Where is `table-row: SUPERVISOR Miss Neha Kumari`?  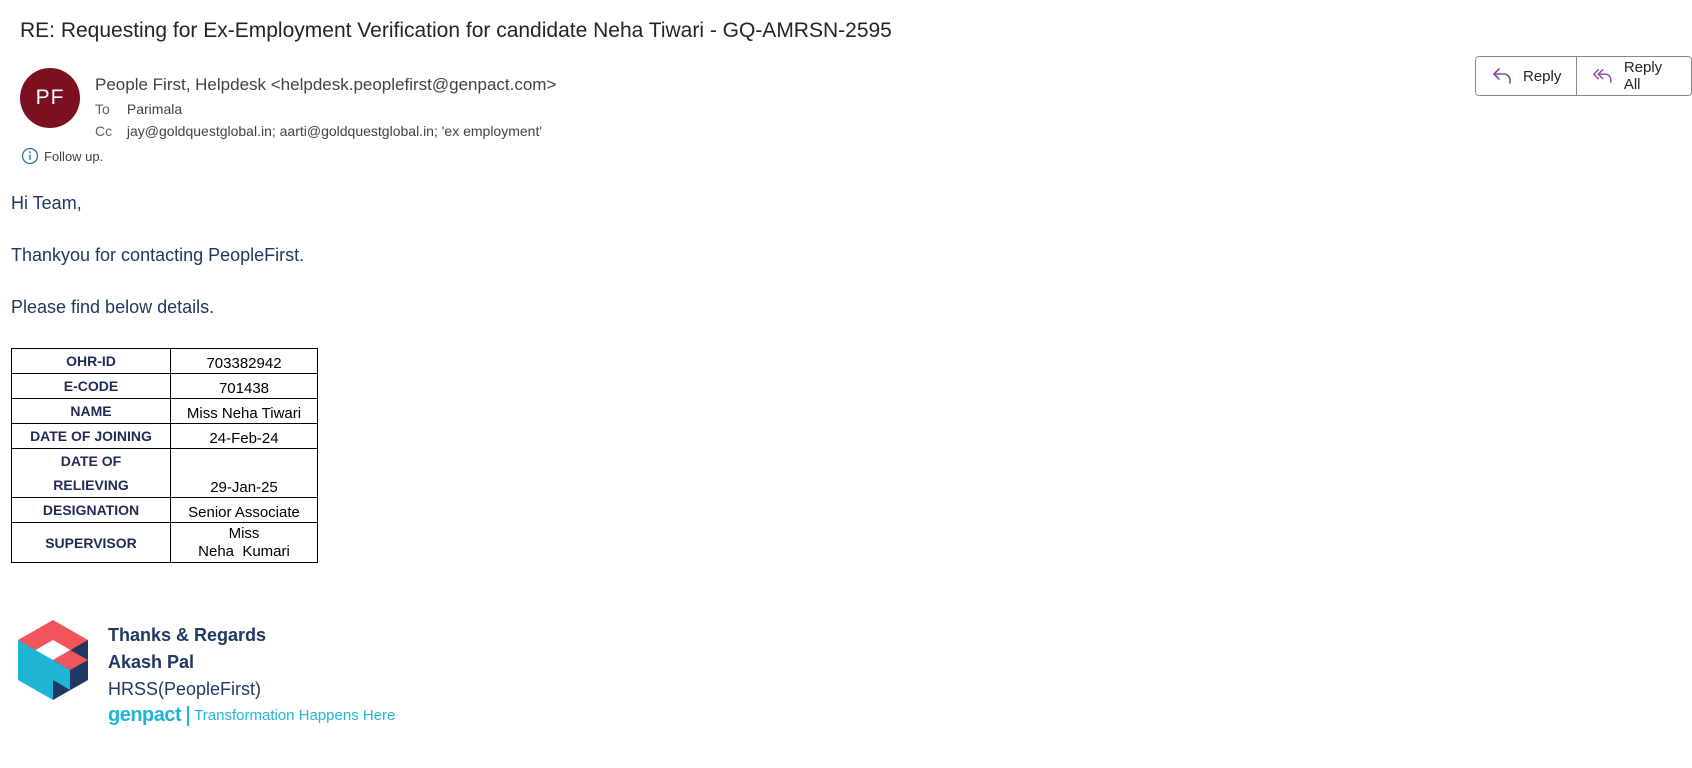
table-row: SUPERVISOR Miss Neha Kumari is located at coordinates (164, 542).